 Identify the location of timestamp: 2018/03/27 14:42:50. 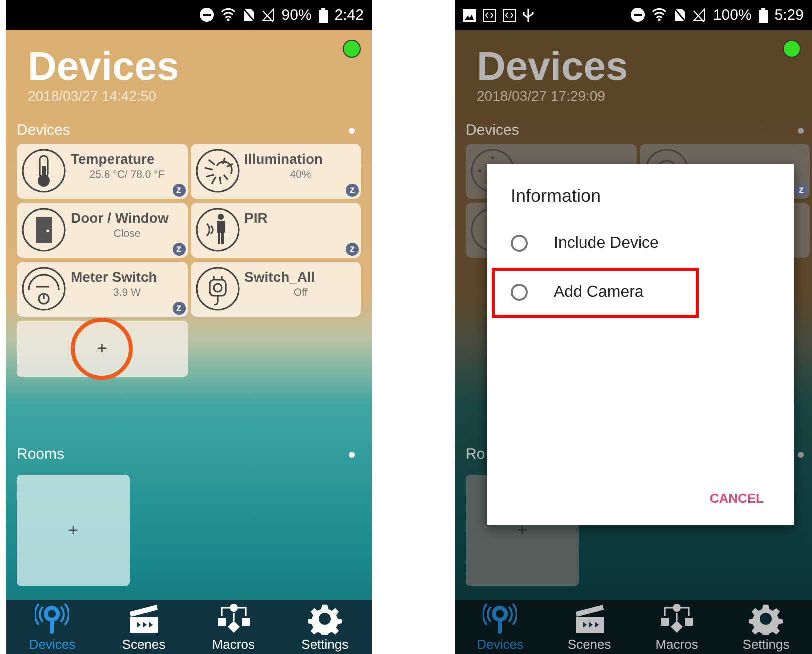
(93, 96).